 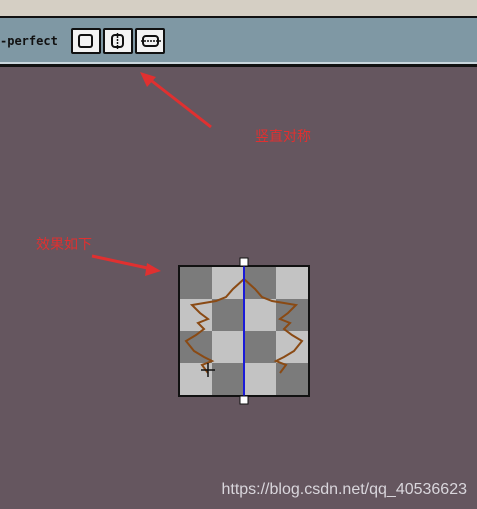 I want to click on arrow-to-canvas, so click(x=122, y=262).